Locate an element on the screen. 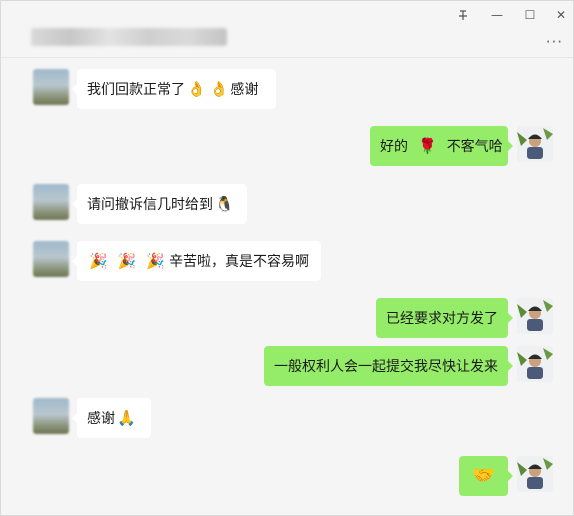 The height and width of the screenshot is (516, 574). message-bubble: 请问撤诉信几时给到 🐧 is located at coordinates (159, 204).